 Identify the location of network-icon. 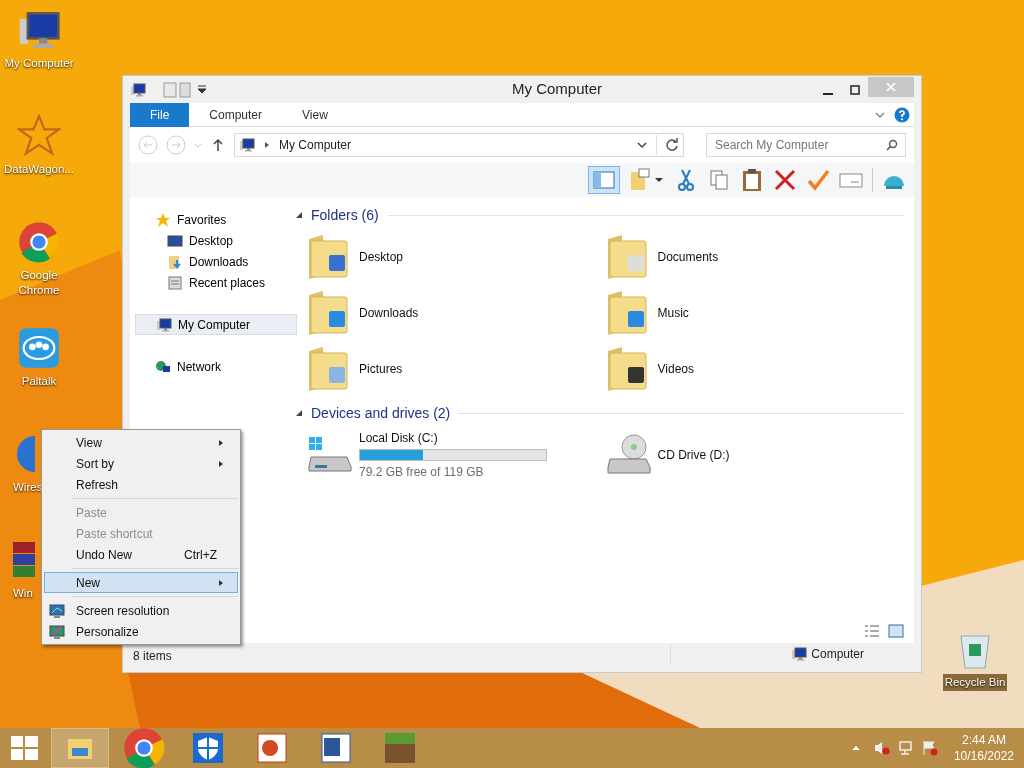
(163, 366).